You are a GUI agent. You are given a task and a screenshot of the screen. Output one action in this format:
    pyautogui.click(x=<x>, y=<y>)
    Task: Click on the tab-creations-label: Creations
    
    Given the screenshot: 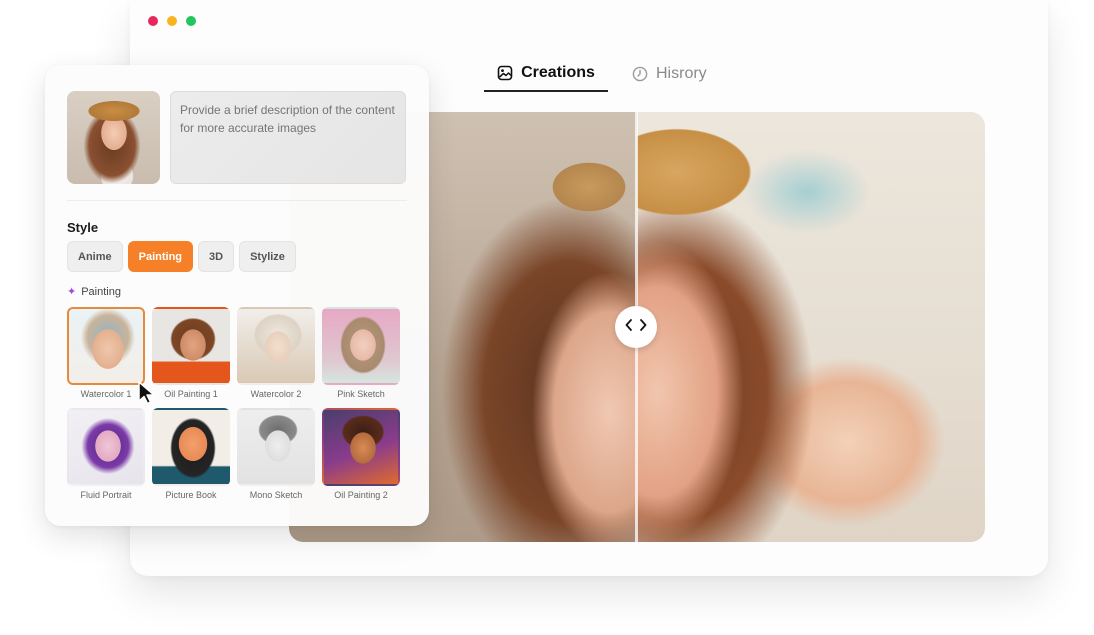 What is the action you would take?
    pyautogui.click(x=558, y=72)
    